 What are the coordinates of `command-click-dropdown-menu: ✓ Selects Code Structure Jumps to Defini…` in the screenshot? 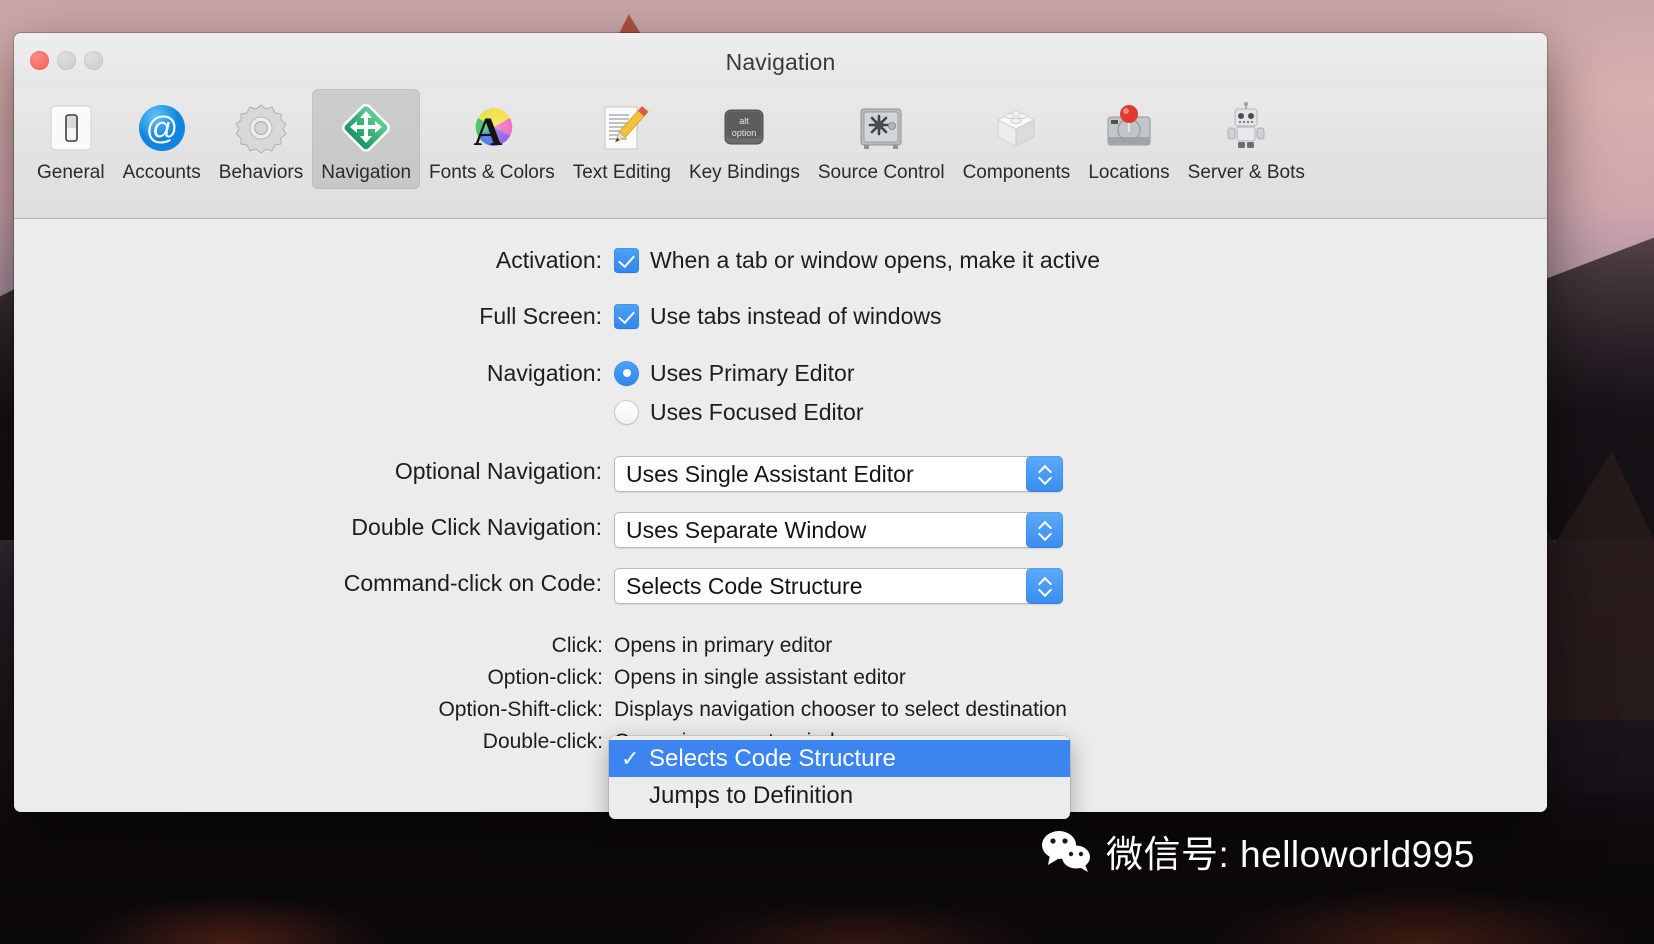 It's located at (839, 777).